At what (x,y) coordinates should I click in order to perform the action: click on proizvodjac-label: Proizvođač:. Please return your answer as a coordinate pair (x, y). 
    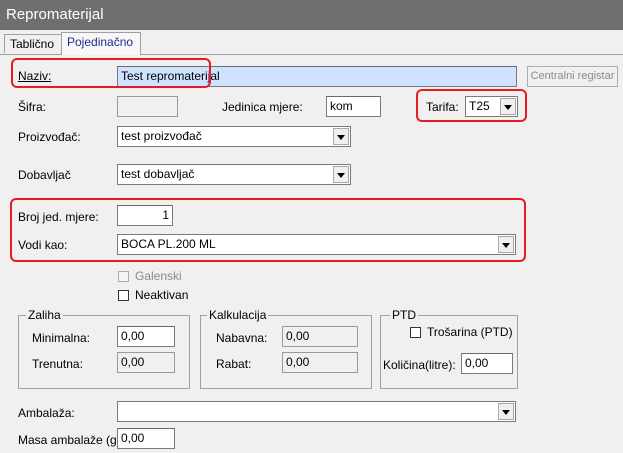
    Looking at the image, I should click on (49, 137).